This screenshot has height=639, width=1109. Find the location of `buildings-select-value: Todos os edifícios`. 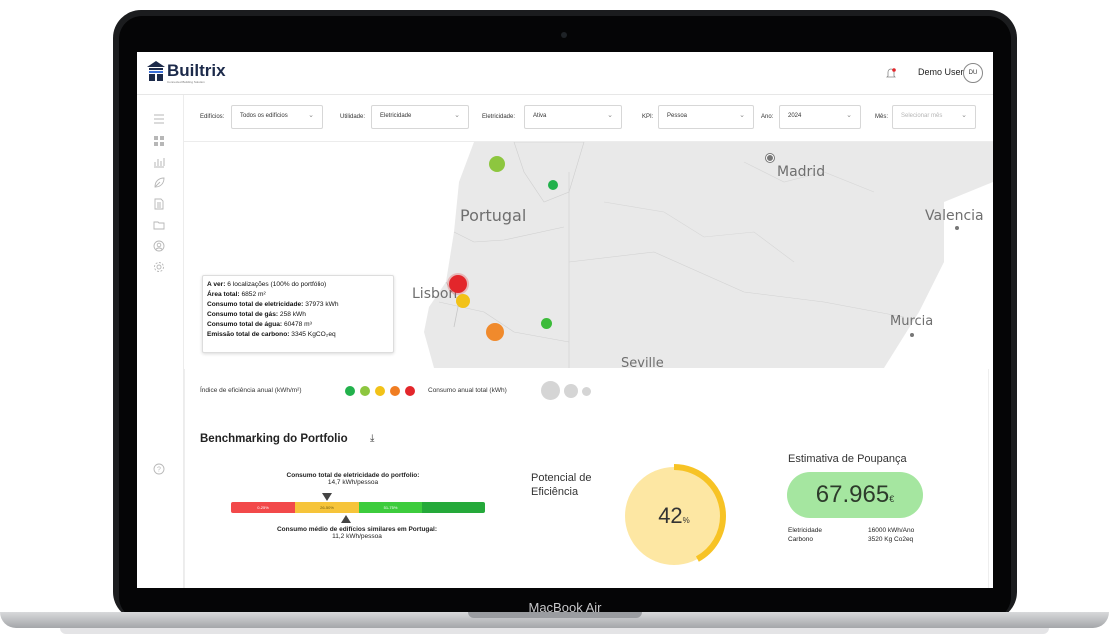

buildings-select-value: Todos os edifícios is located at coordinates (264, 116).